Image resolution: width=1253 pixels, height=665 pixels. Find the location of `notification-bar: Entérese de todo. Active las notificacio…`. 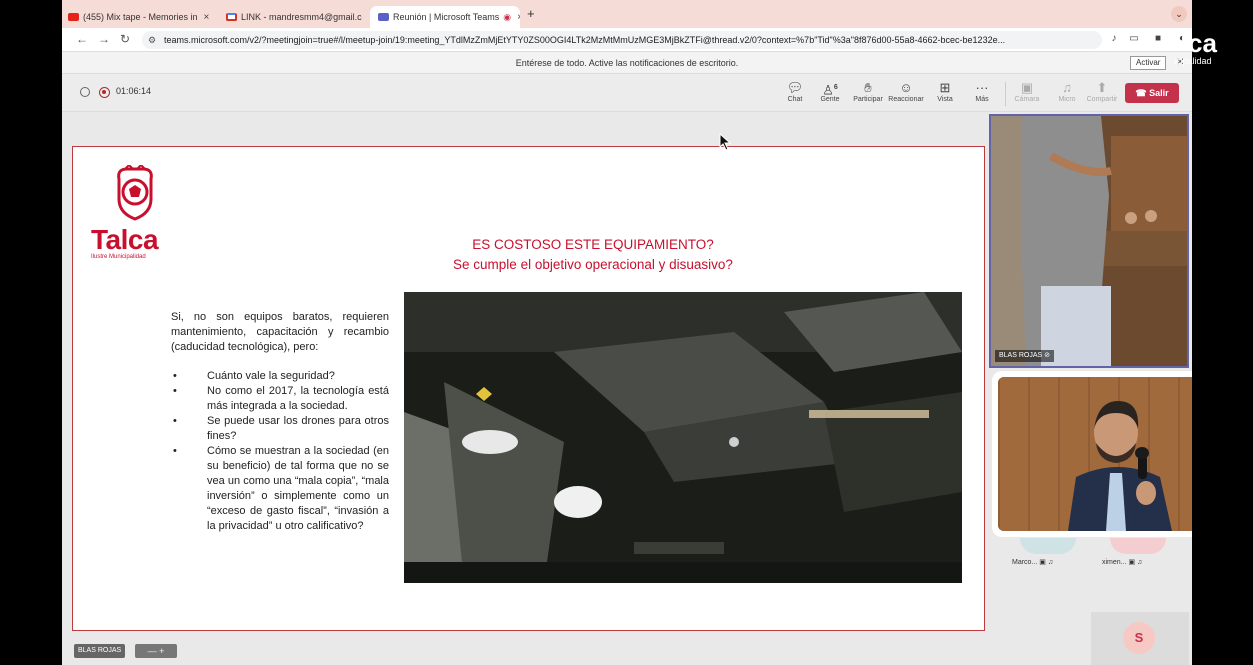

notification-bar: Entérese de todo. Active las notificacio… is located at coordinates (627, 63).